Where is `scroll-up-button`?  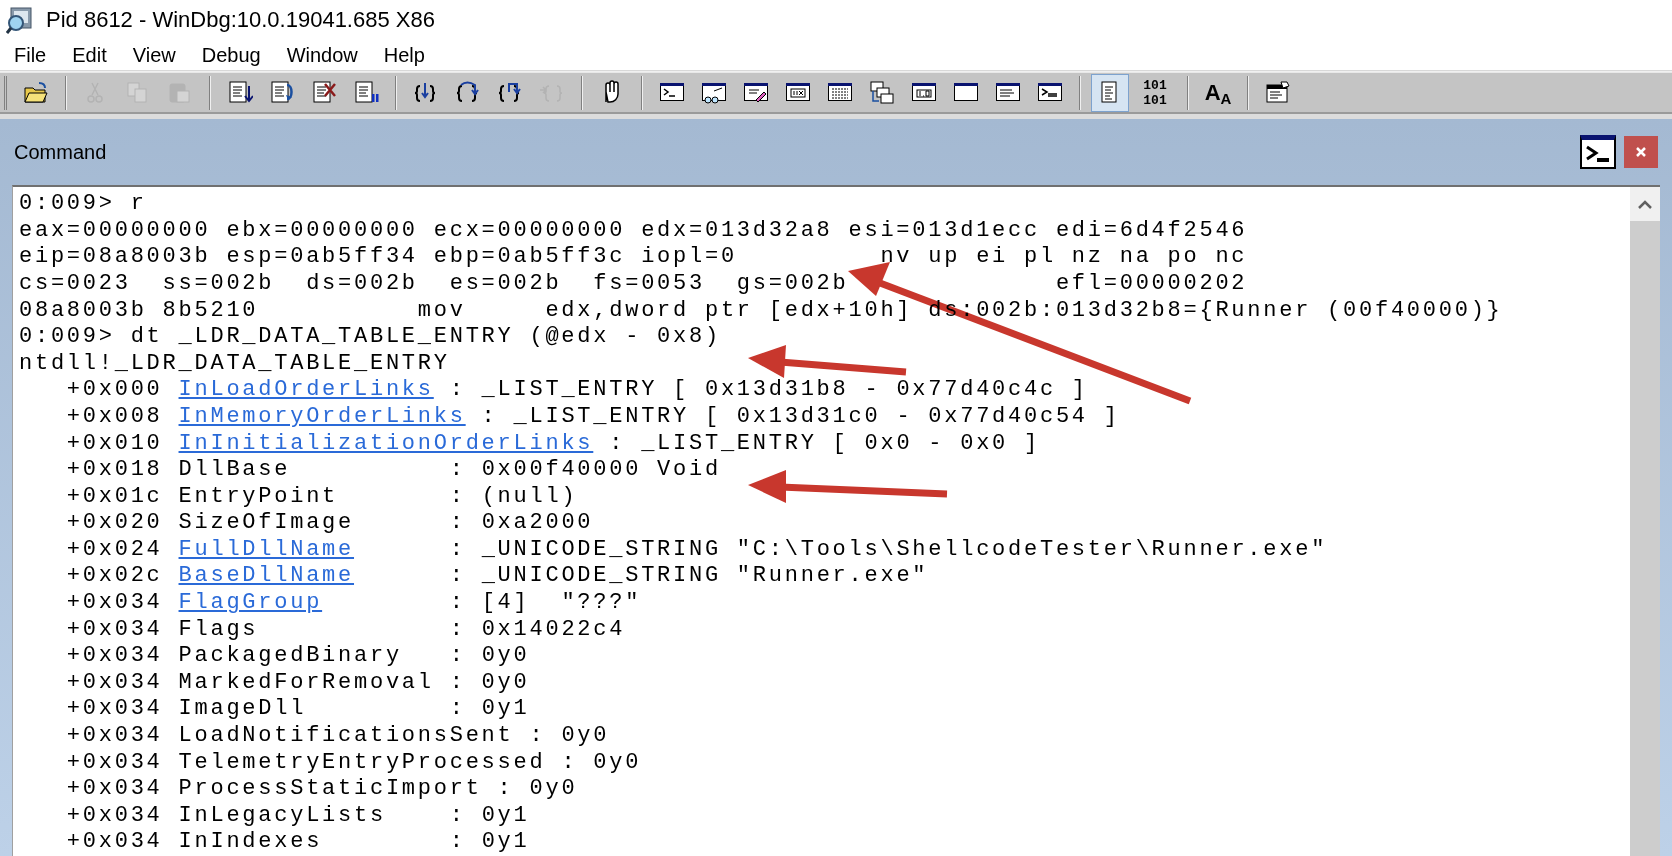 scroll-up-button is located at coordinates (1645, 204).